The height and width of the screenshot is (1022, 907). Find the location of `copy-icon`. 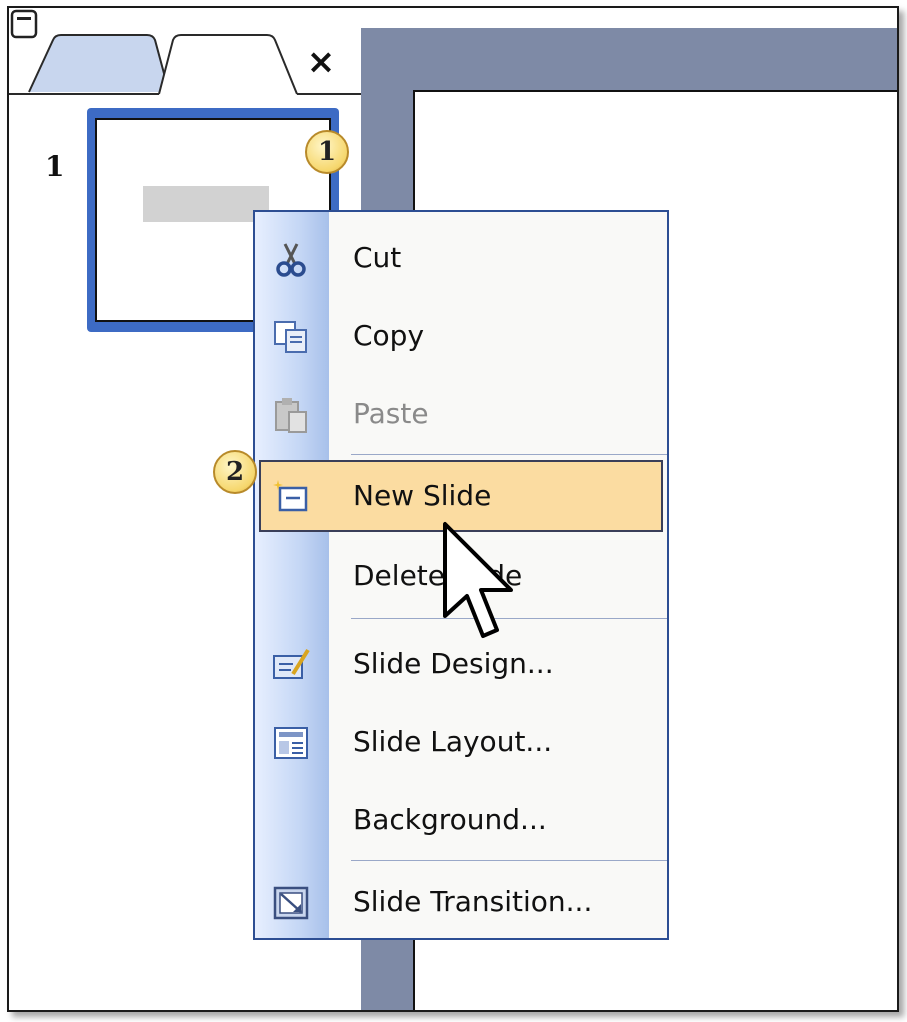

copy-icon is located at coordinates (290, 337).